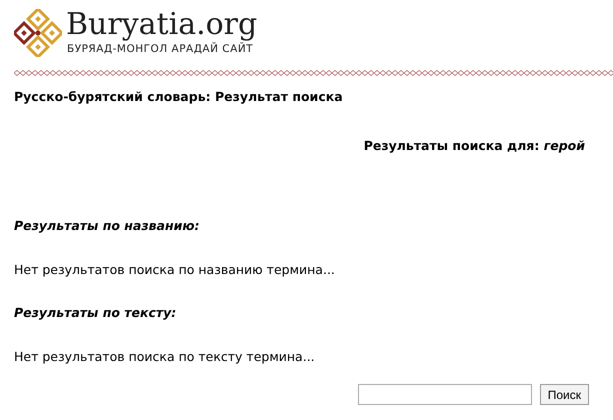 This screenshot has height=420, width=613. Describe the element at coordinates (160, 49) in the screenshot. I see `site-tagline: БУРЯАД-МОНГОЛ АРАДАЙ САЙТ` at that location.